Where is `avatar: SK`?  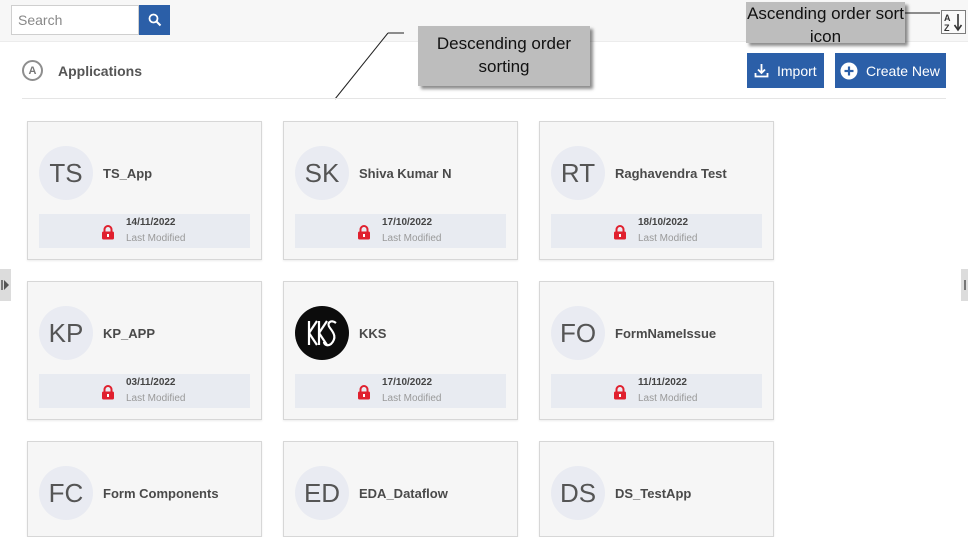 avatar: SK is located at coordinates (322, 173).